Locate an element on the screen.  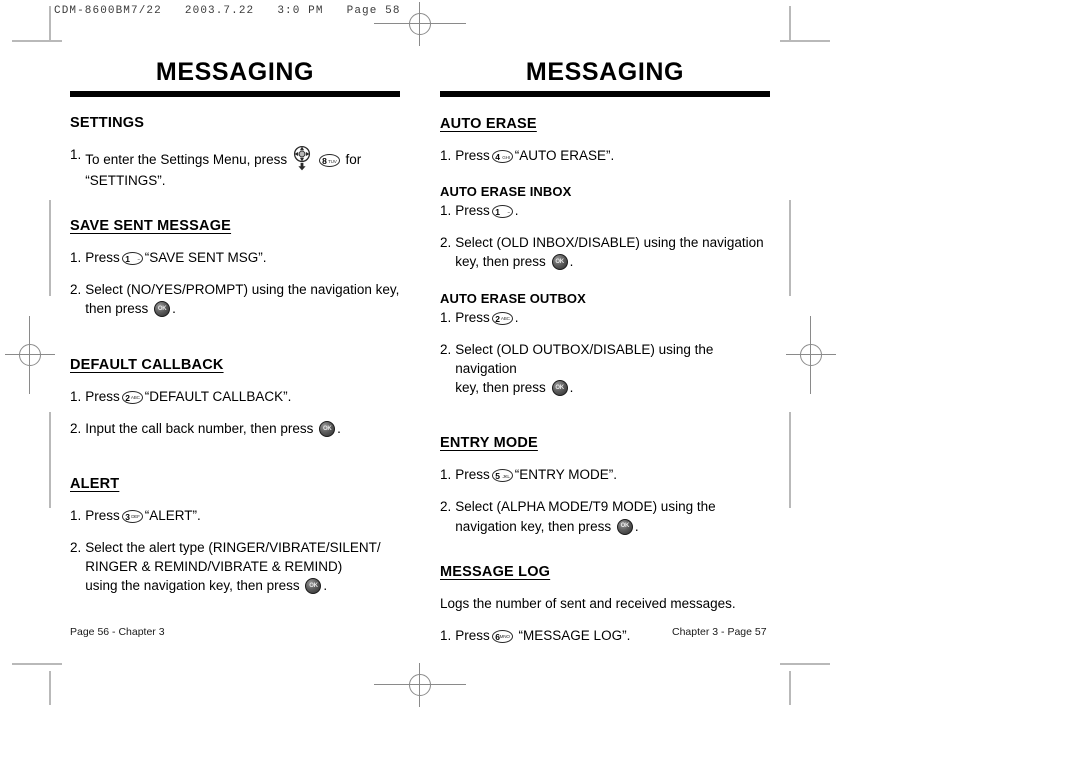
step-text-part: “ENTRY MODE”. is located at coordinates (566, 475).